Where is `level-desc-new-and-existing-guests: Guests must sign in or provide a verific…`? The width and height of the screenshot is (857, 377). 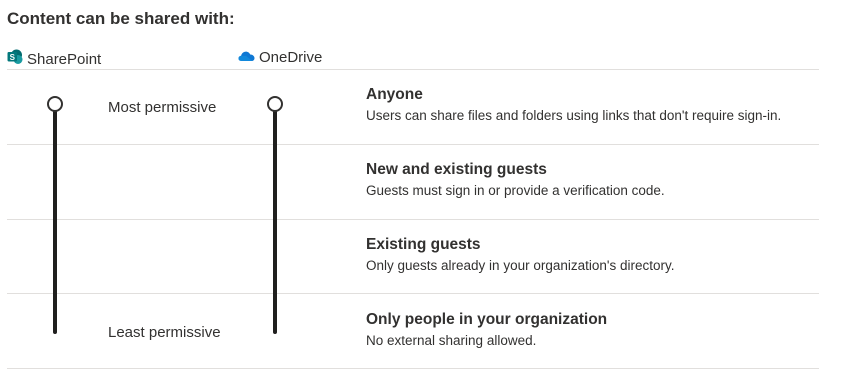
level-desc-new-and-existing-guests: Guests must sign in or provide a verific… is located at coordinates (515, 190).